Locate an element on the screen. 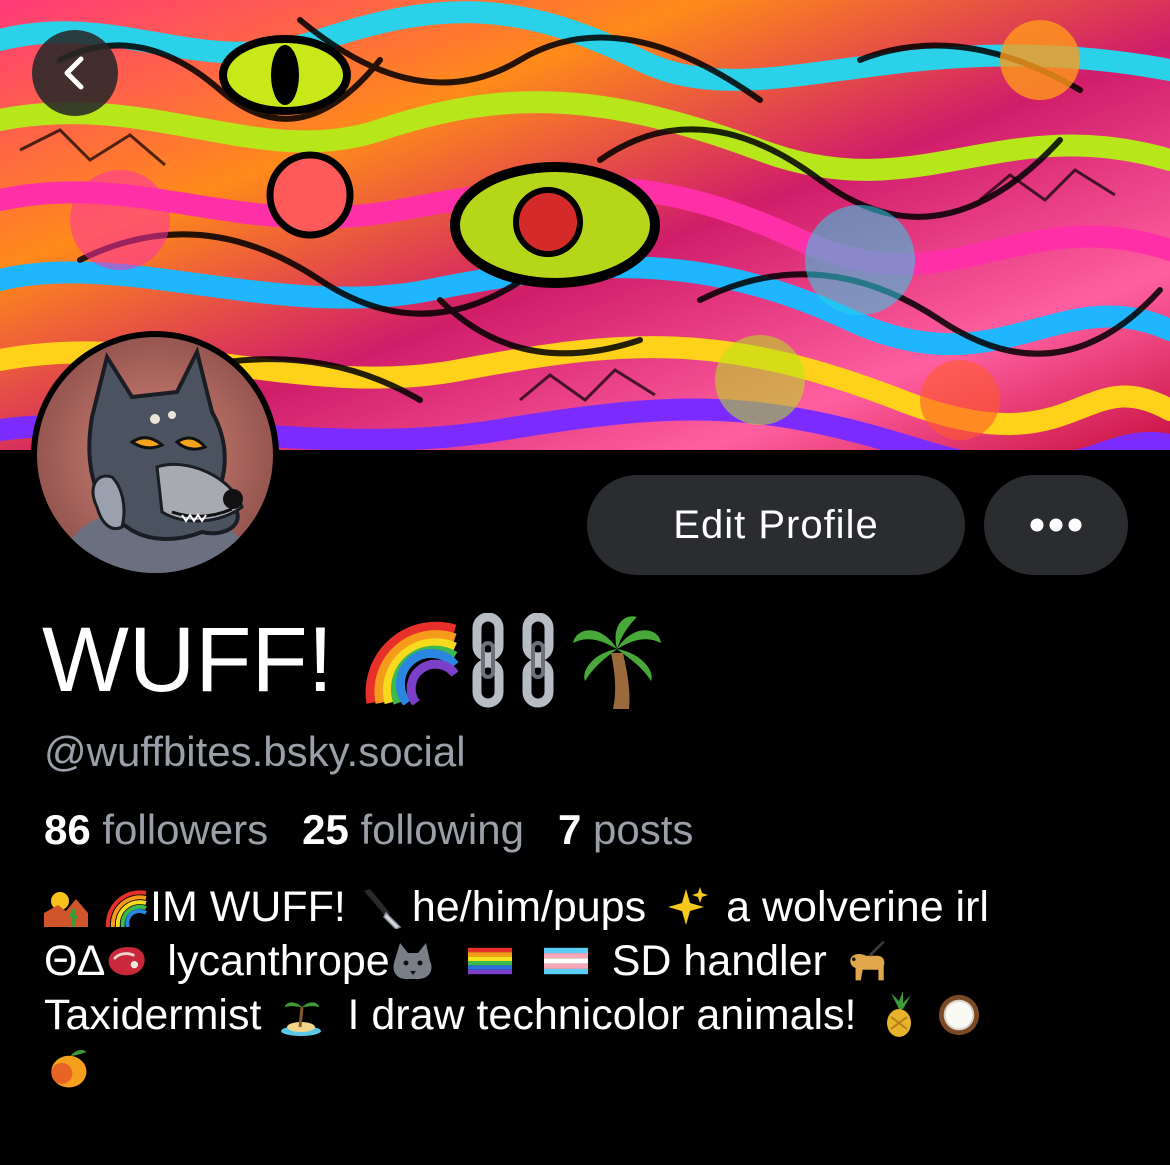 This screenshot has height=1165, width=1170. bio-text-3a: Taxidermist is located at coordinates (153, 1015).